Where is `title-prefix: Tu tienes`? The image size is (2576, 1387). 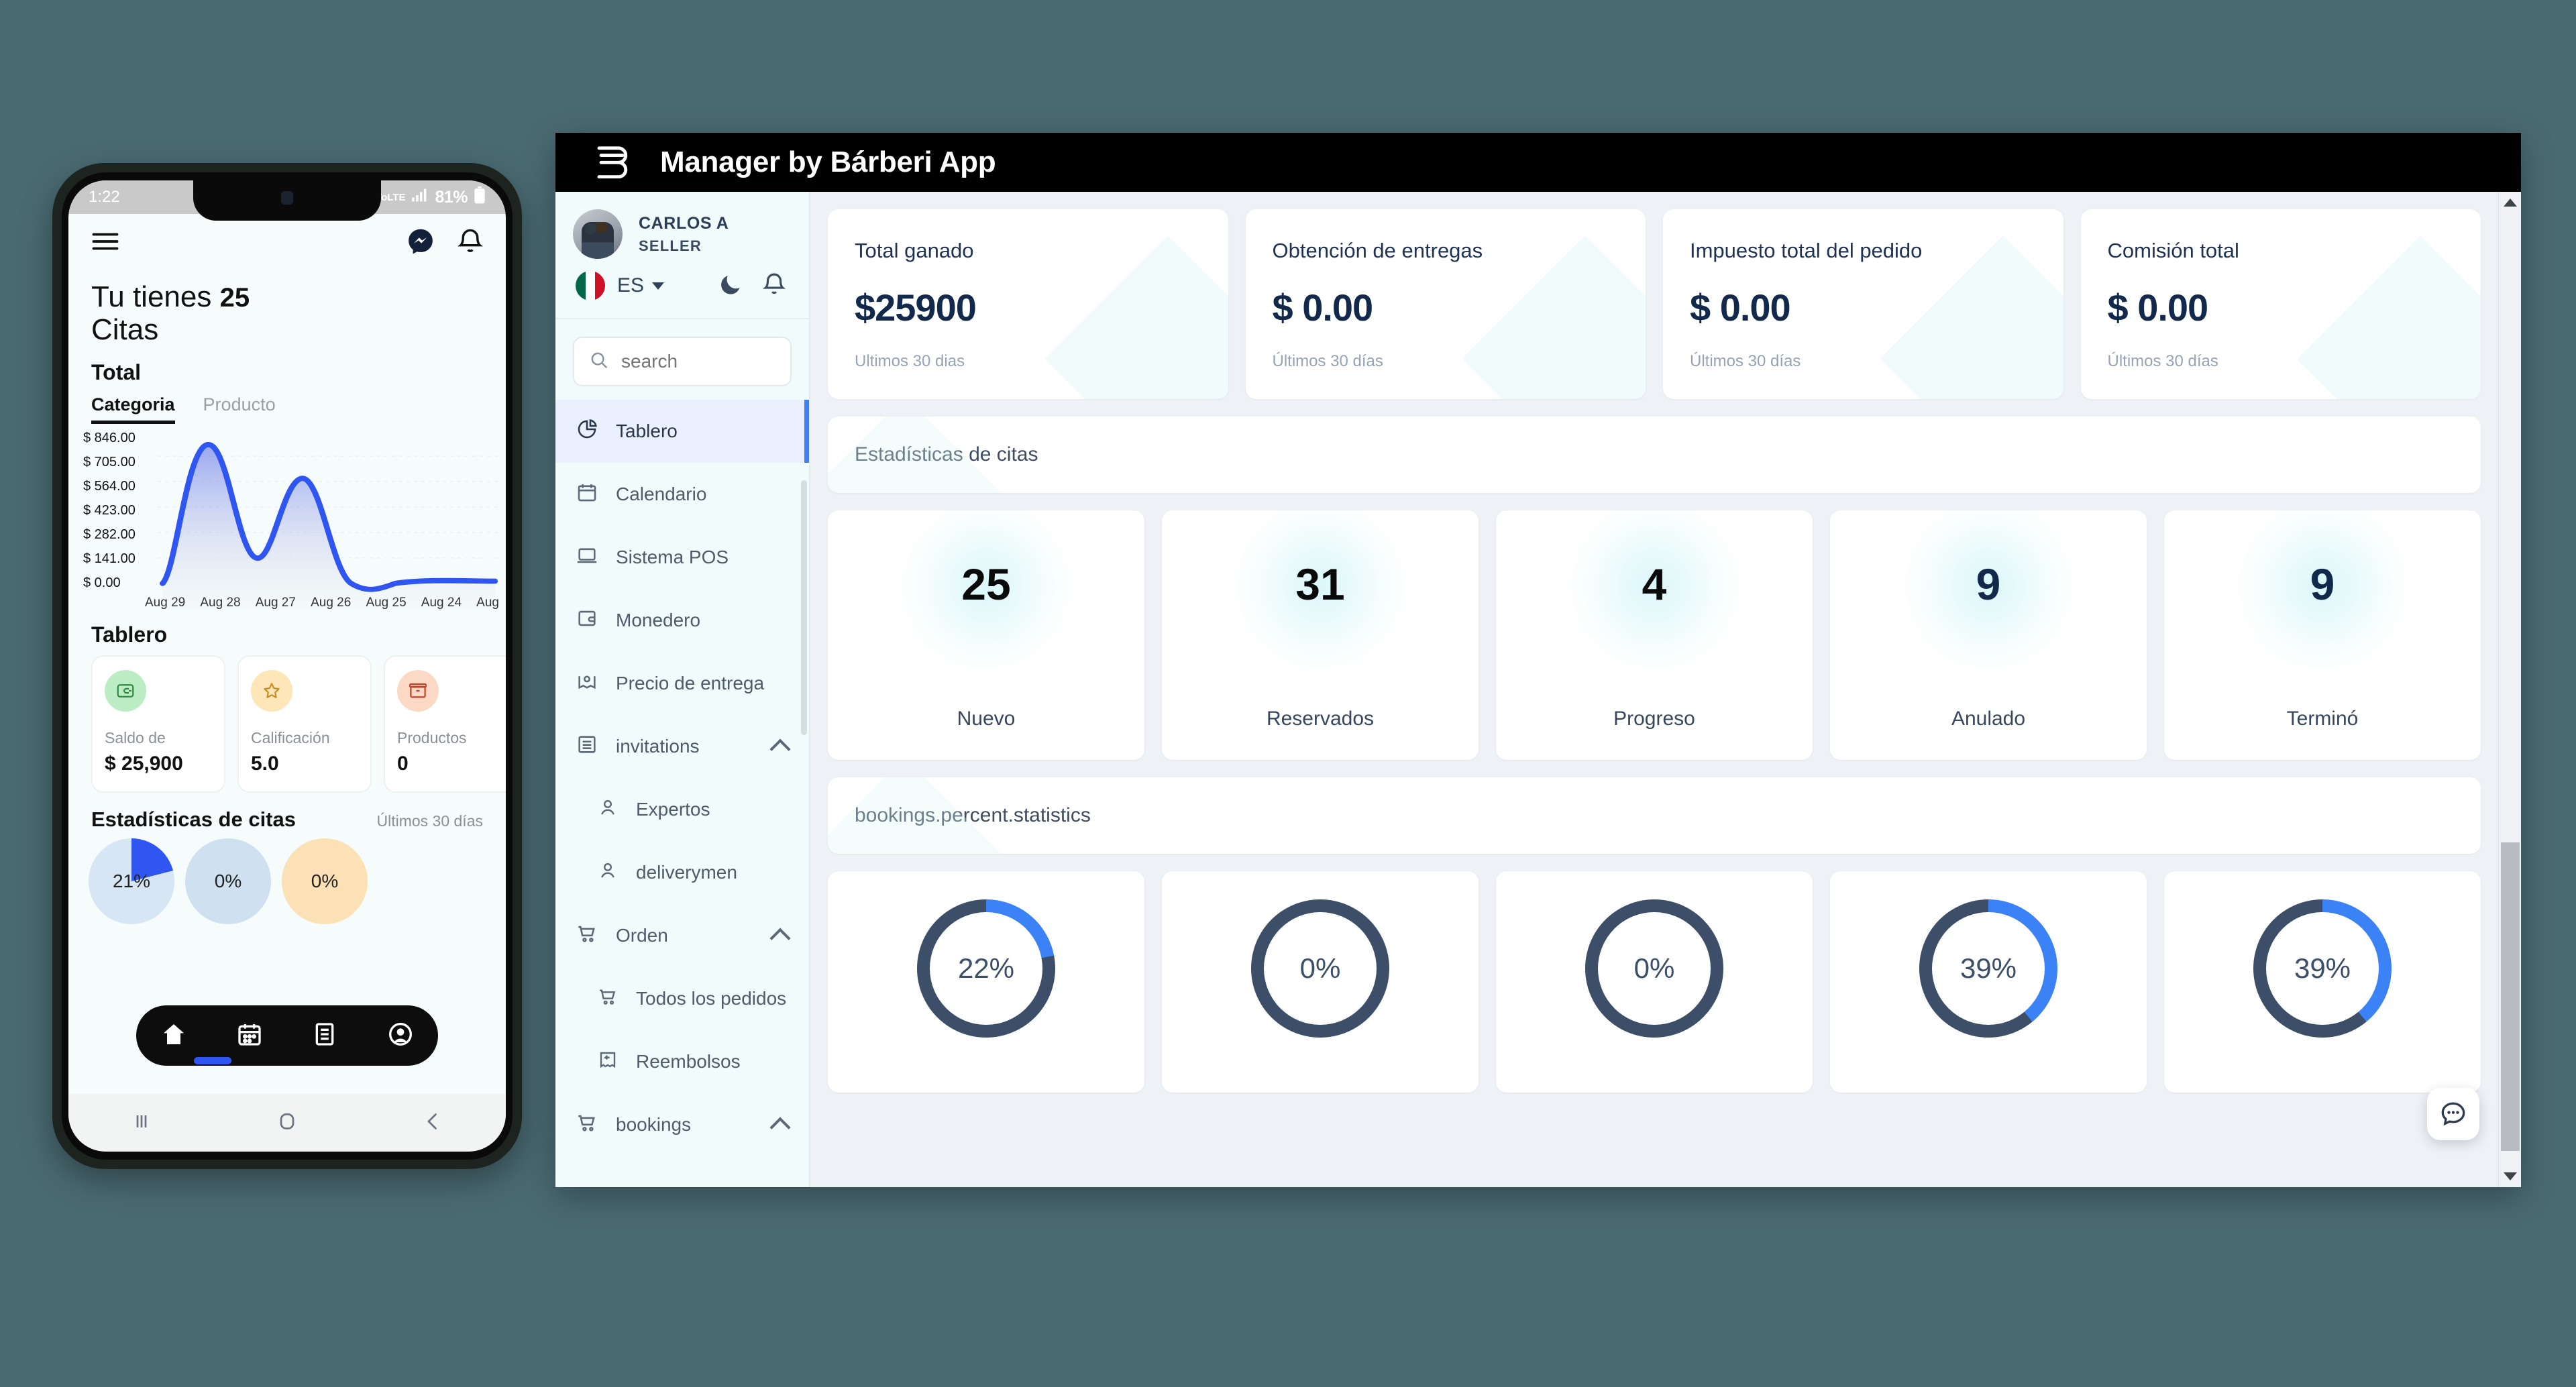
title-prefix: Tu tienes is located at coordinates (155, 296).